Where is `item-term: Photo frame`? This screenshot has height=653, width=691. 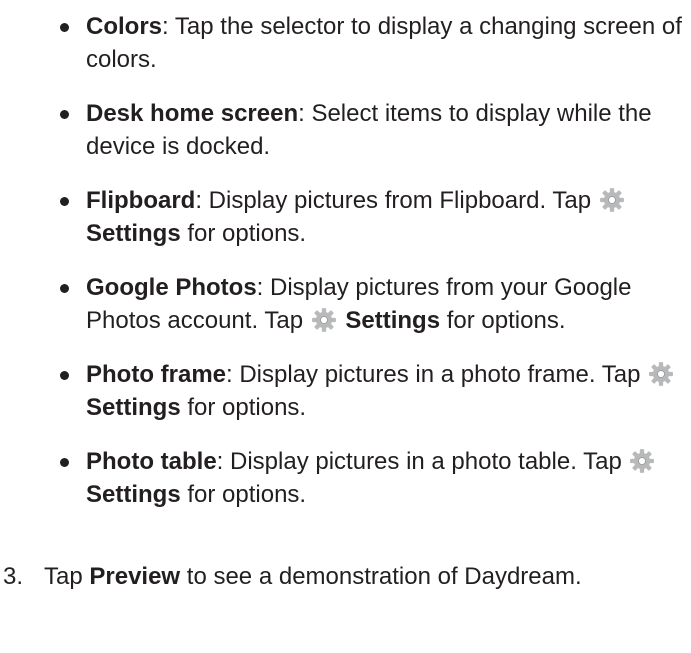 item-term: Photo frame is located at coordinates (156, 374).